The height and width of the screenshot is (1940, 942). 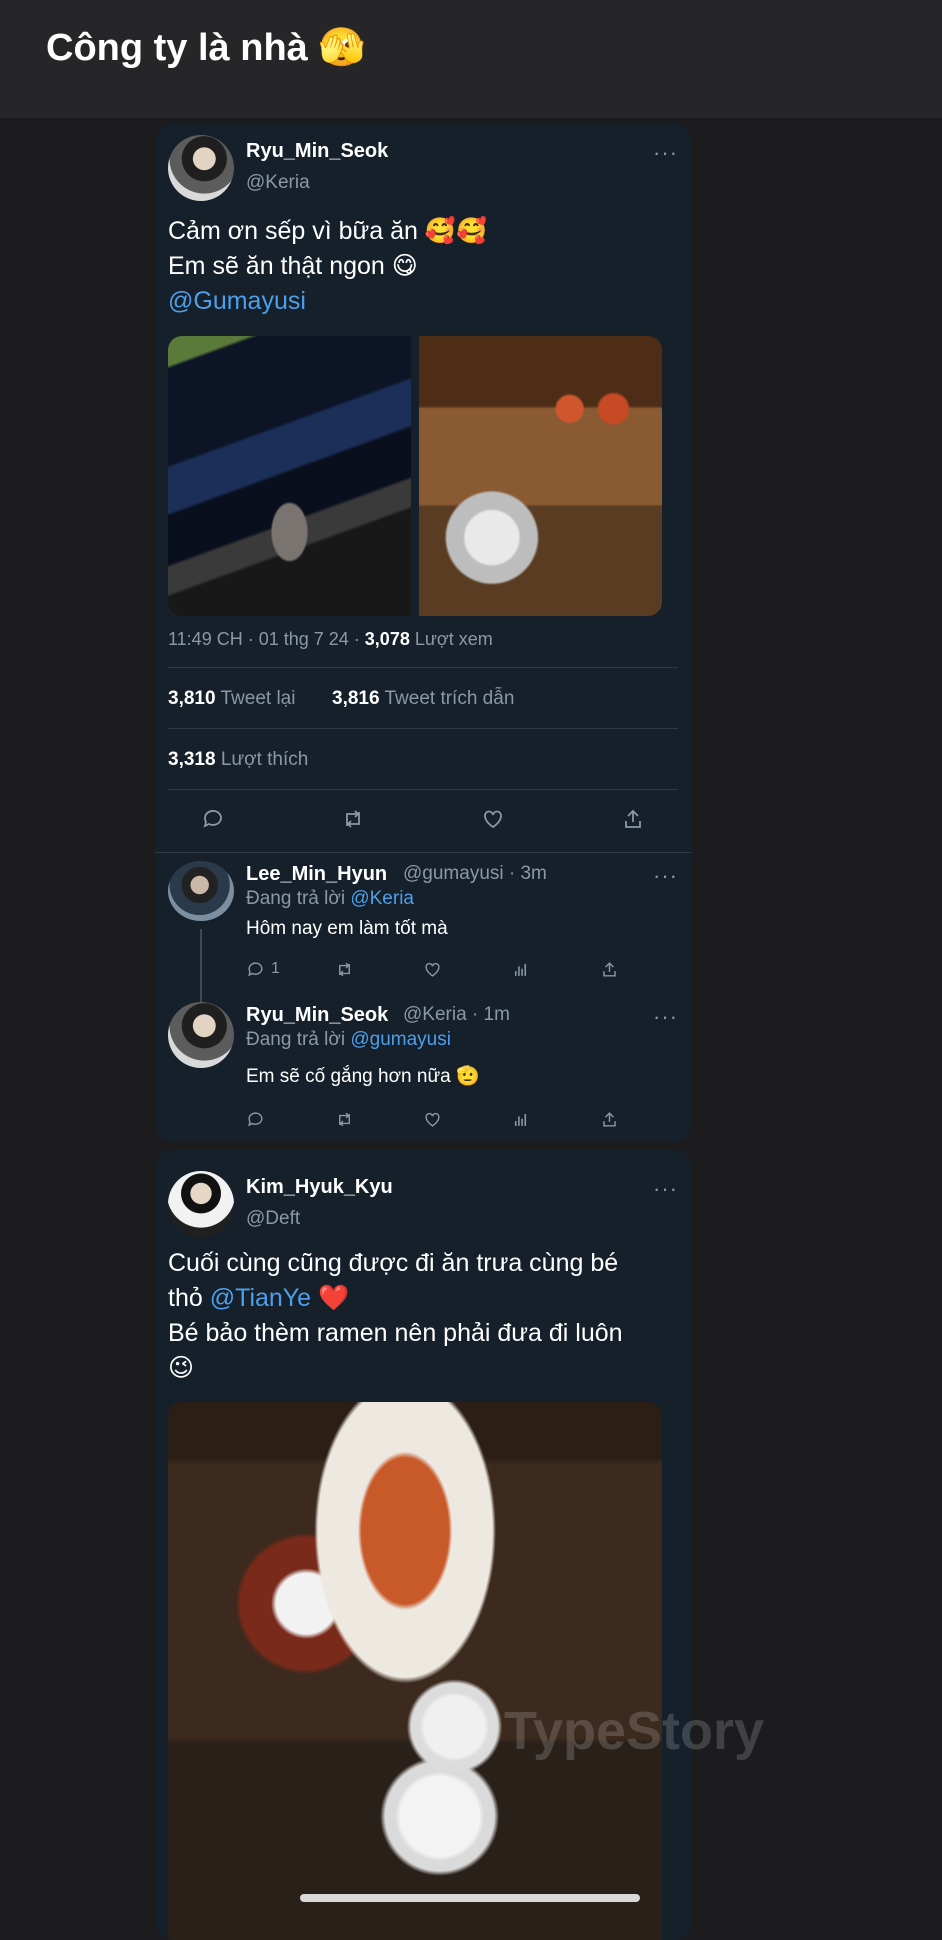 I want to click on likes-stat: 3,318 Lượt thích, so click(x=238, y=760).